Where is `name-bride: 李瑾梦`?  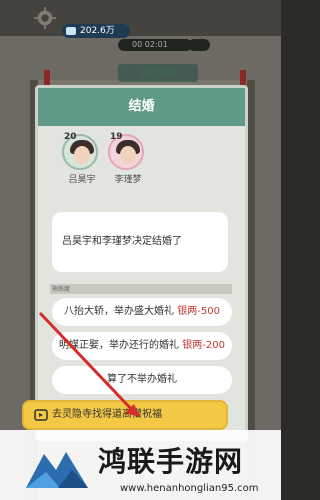 name-bride: 李瑾梦 is located at coordinates (128, 180).